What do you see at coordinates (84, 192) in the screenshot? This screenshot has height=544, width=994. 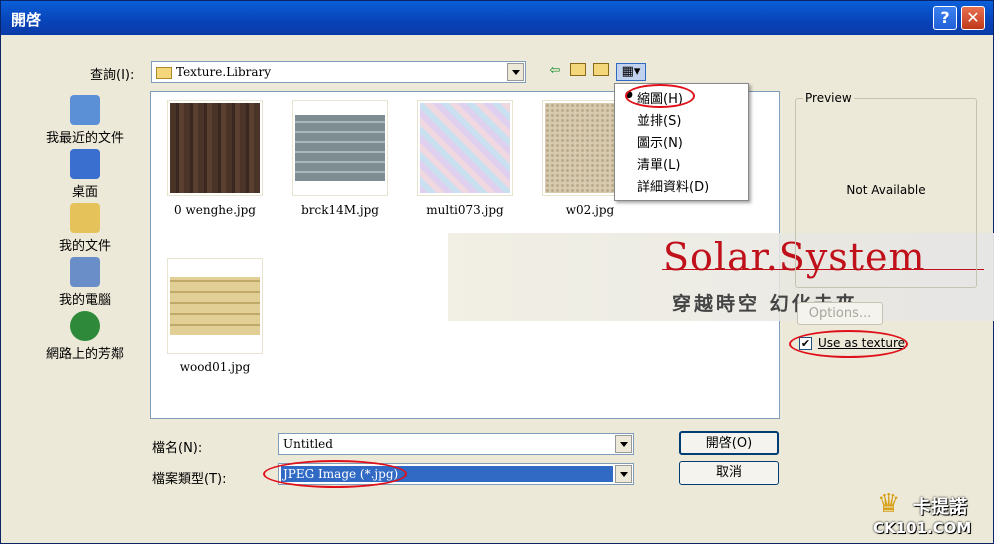 I see `place-label: 桌面` at bounding box center [84, 192].